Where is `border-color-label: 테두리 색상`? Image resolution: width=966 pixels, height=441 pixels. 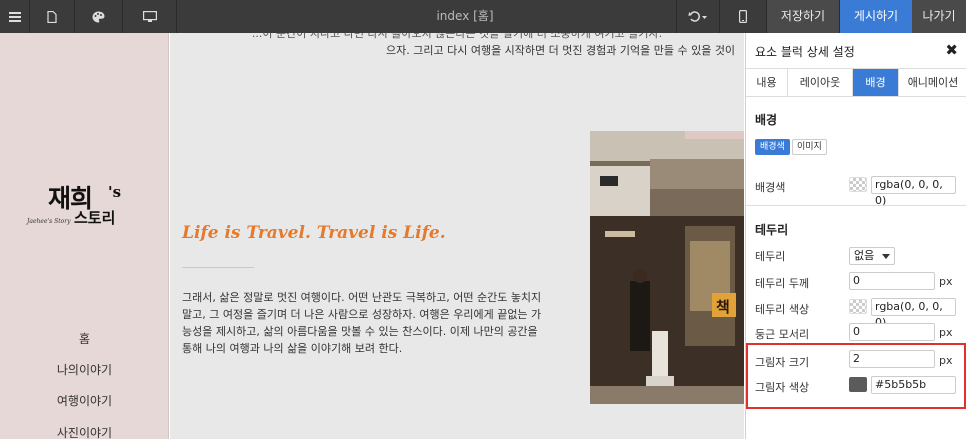 border-color-label: 테두리 색상 is located at coordinates (782, 309).